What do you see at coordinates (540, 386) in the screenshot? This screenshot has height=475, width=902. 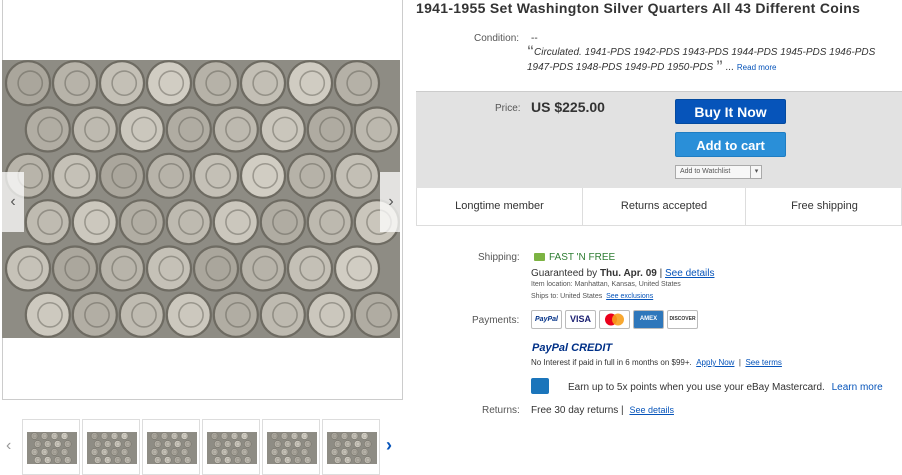 I see `ebay-mastercard-icon` at bounding box center [540, 386].